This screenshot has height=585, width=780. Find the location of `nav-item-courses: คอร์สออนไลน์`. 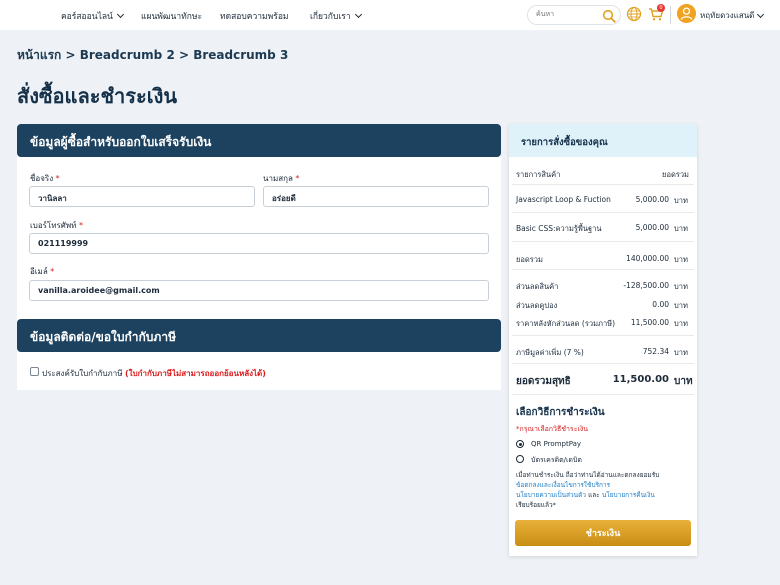

nav-item-courses: คอร์สออนไลน์ is located at coordinates (92, 16).